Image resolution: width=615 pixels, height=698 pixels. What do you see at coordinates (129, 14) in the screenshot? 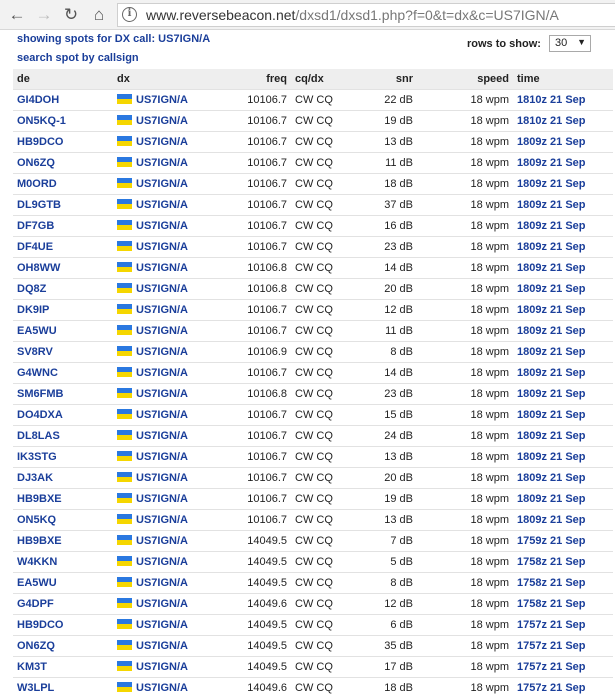
I see `info-icon: i` at bounding box center [129, 14].